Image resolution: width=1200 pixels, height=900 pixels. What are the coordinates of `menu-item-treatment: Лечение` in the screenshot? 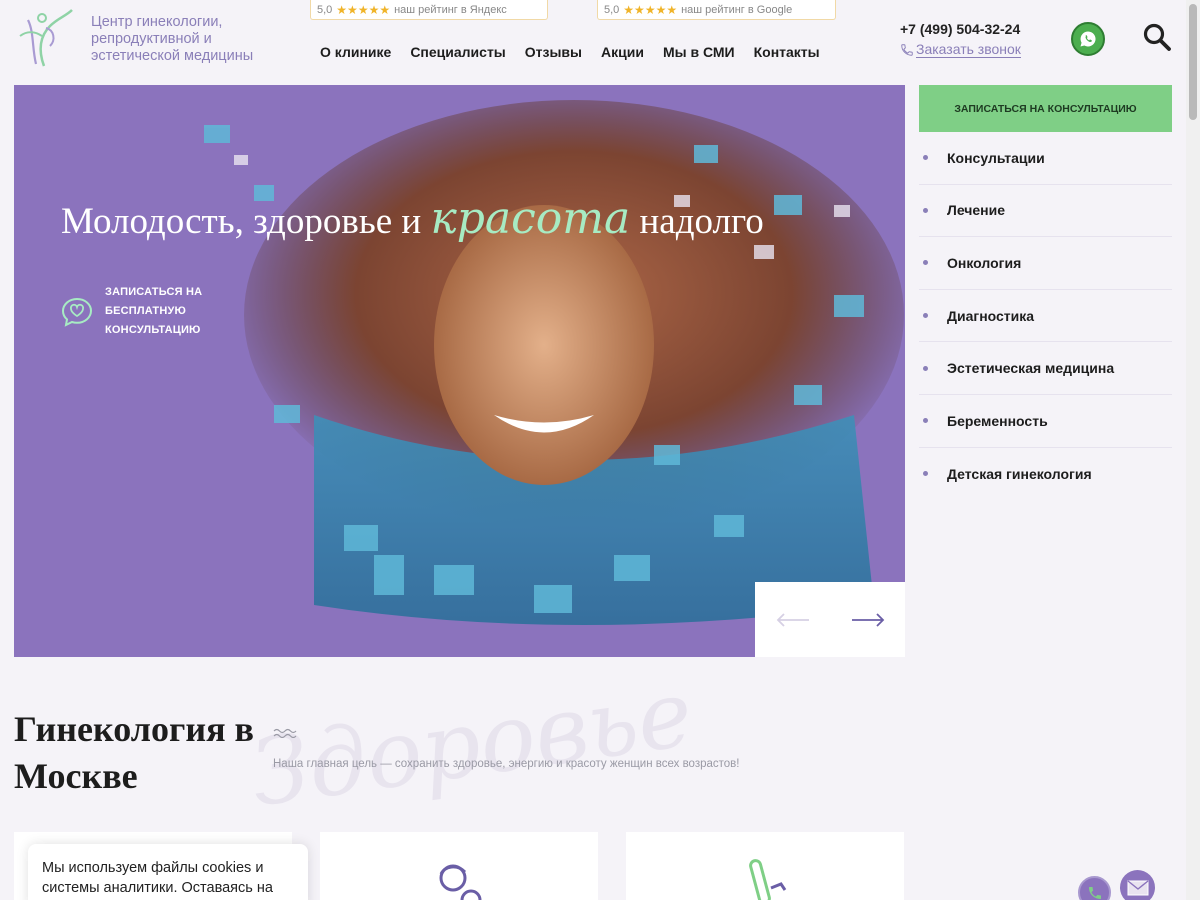 It's located at (1045, 211).